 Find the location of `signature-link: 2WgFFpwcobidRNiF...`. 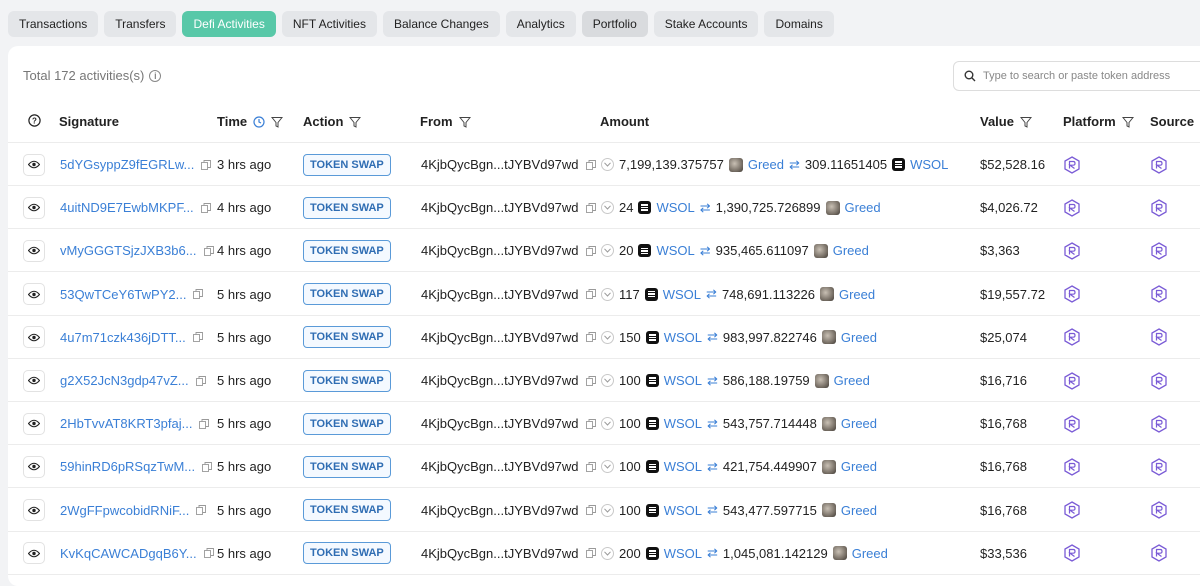

signature-link: 2WgFFpwcobidRNiF... is located at coordinates (124, 510).